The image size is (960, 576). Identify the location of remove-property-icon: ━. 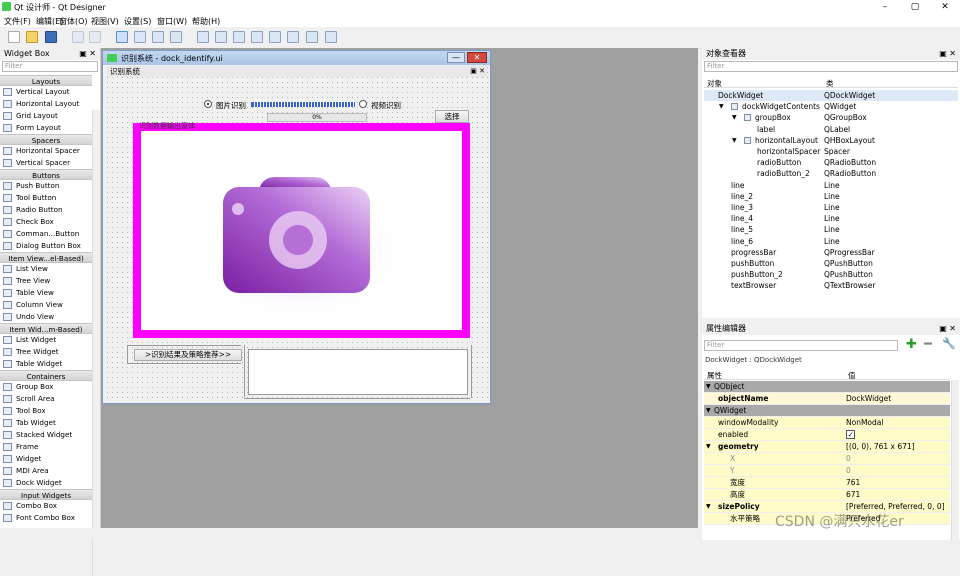
(928, 344).